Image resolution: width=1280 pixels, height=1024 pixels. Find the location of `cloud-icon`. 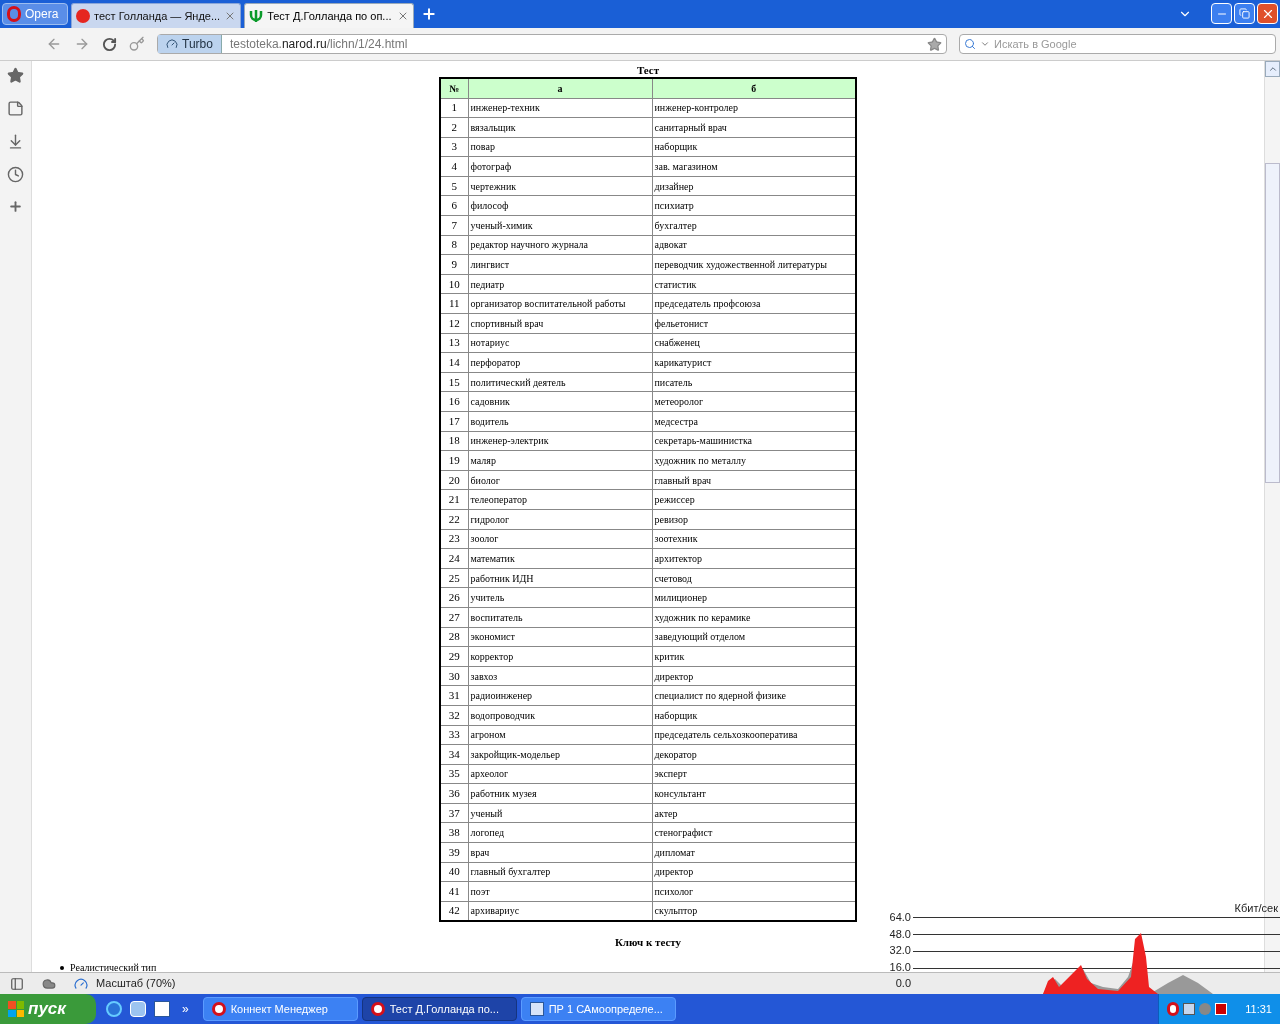

cloud-icon is located at coordinates (49, 983).